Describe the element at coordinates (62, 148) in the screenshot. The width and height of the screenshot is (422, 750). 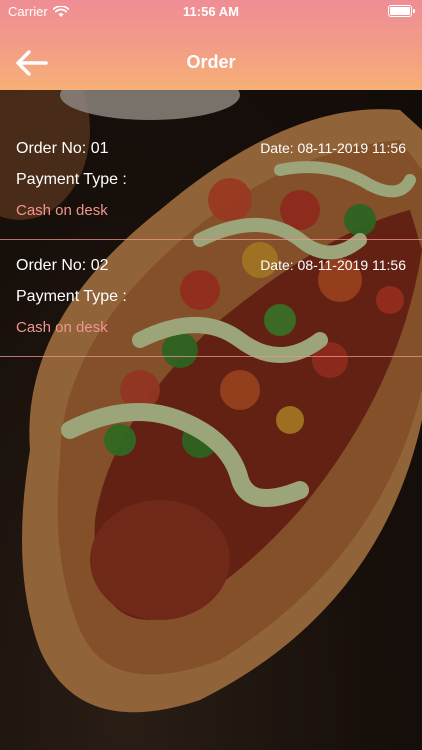
I see `order-number: Order No: 01` at that location.